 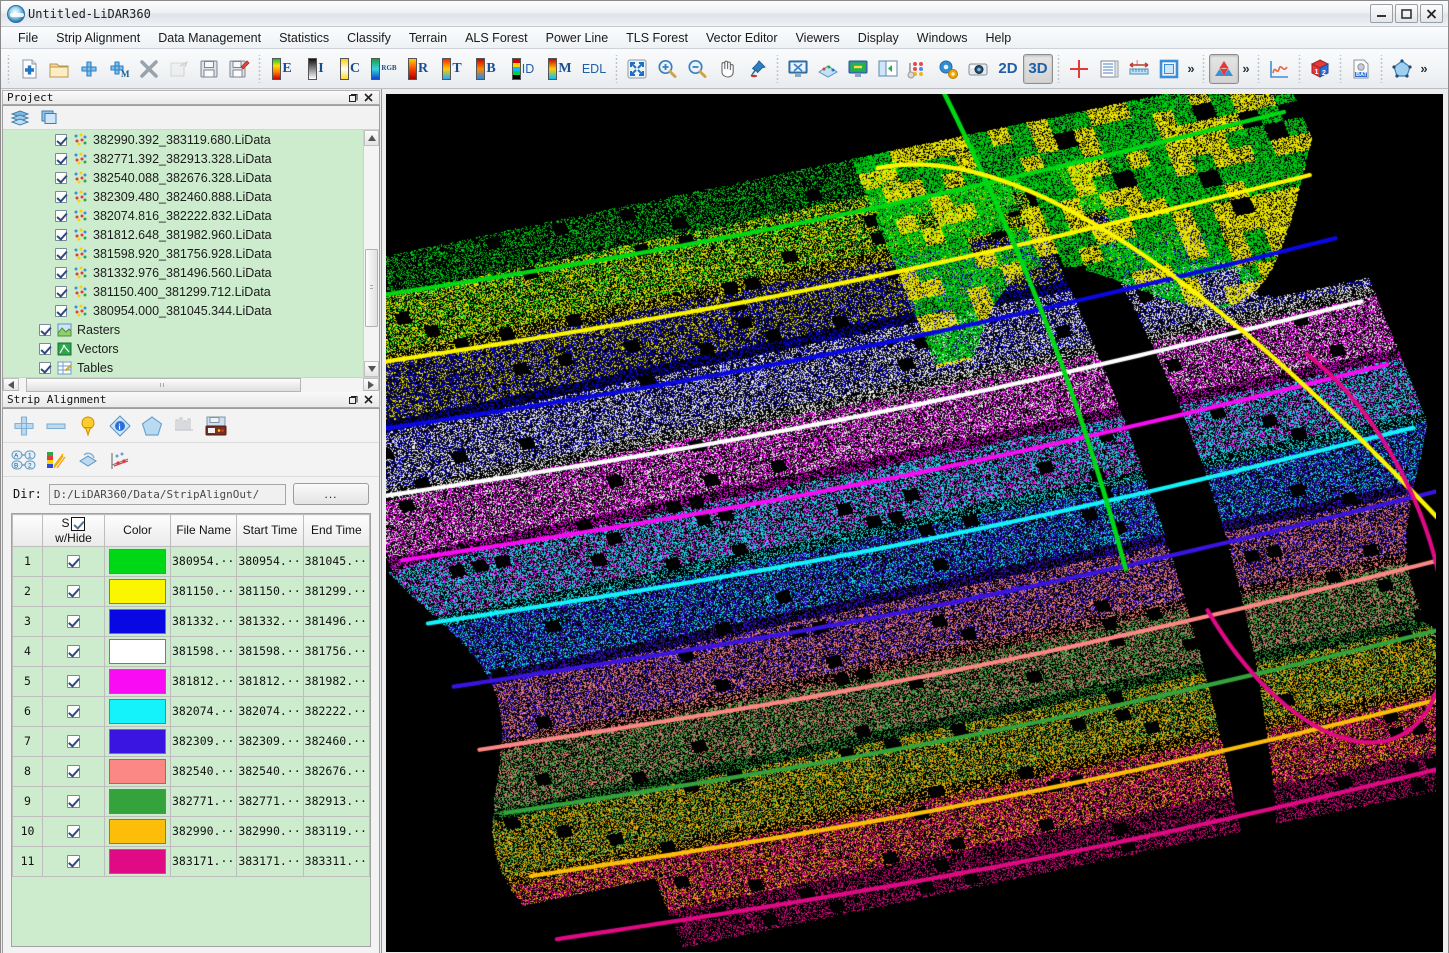 I want to click on pin-icon, so click(x=757, y=69).